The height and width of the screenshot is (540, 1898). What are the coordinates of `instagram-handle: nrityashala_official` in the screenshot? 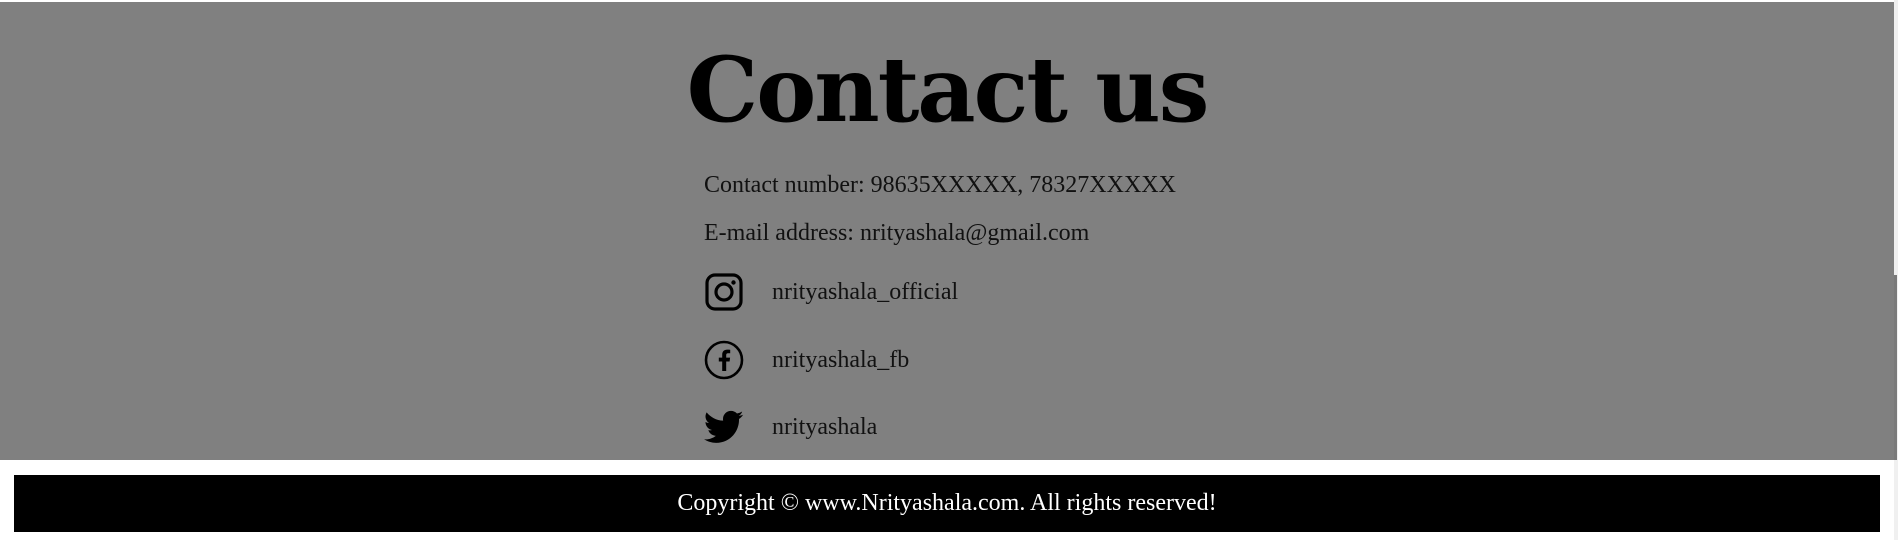 It's located at (865, 292).